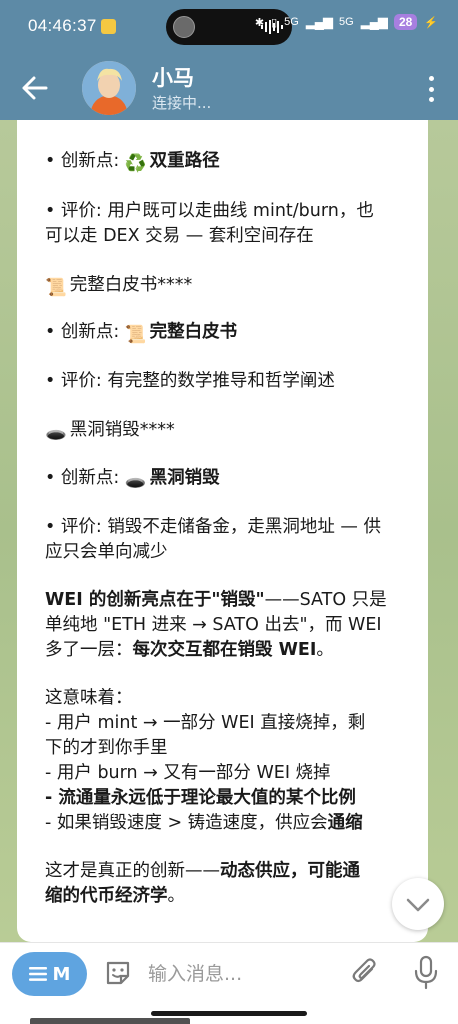 The width and height of the screenshot is (458, 1024). I want to click on status-time: 04:46:37, so click(62, 25).